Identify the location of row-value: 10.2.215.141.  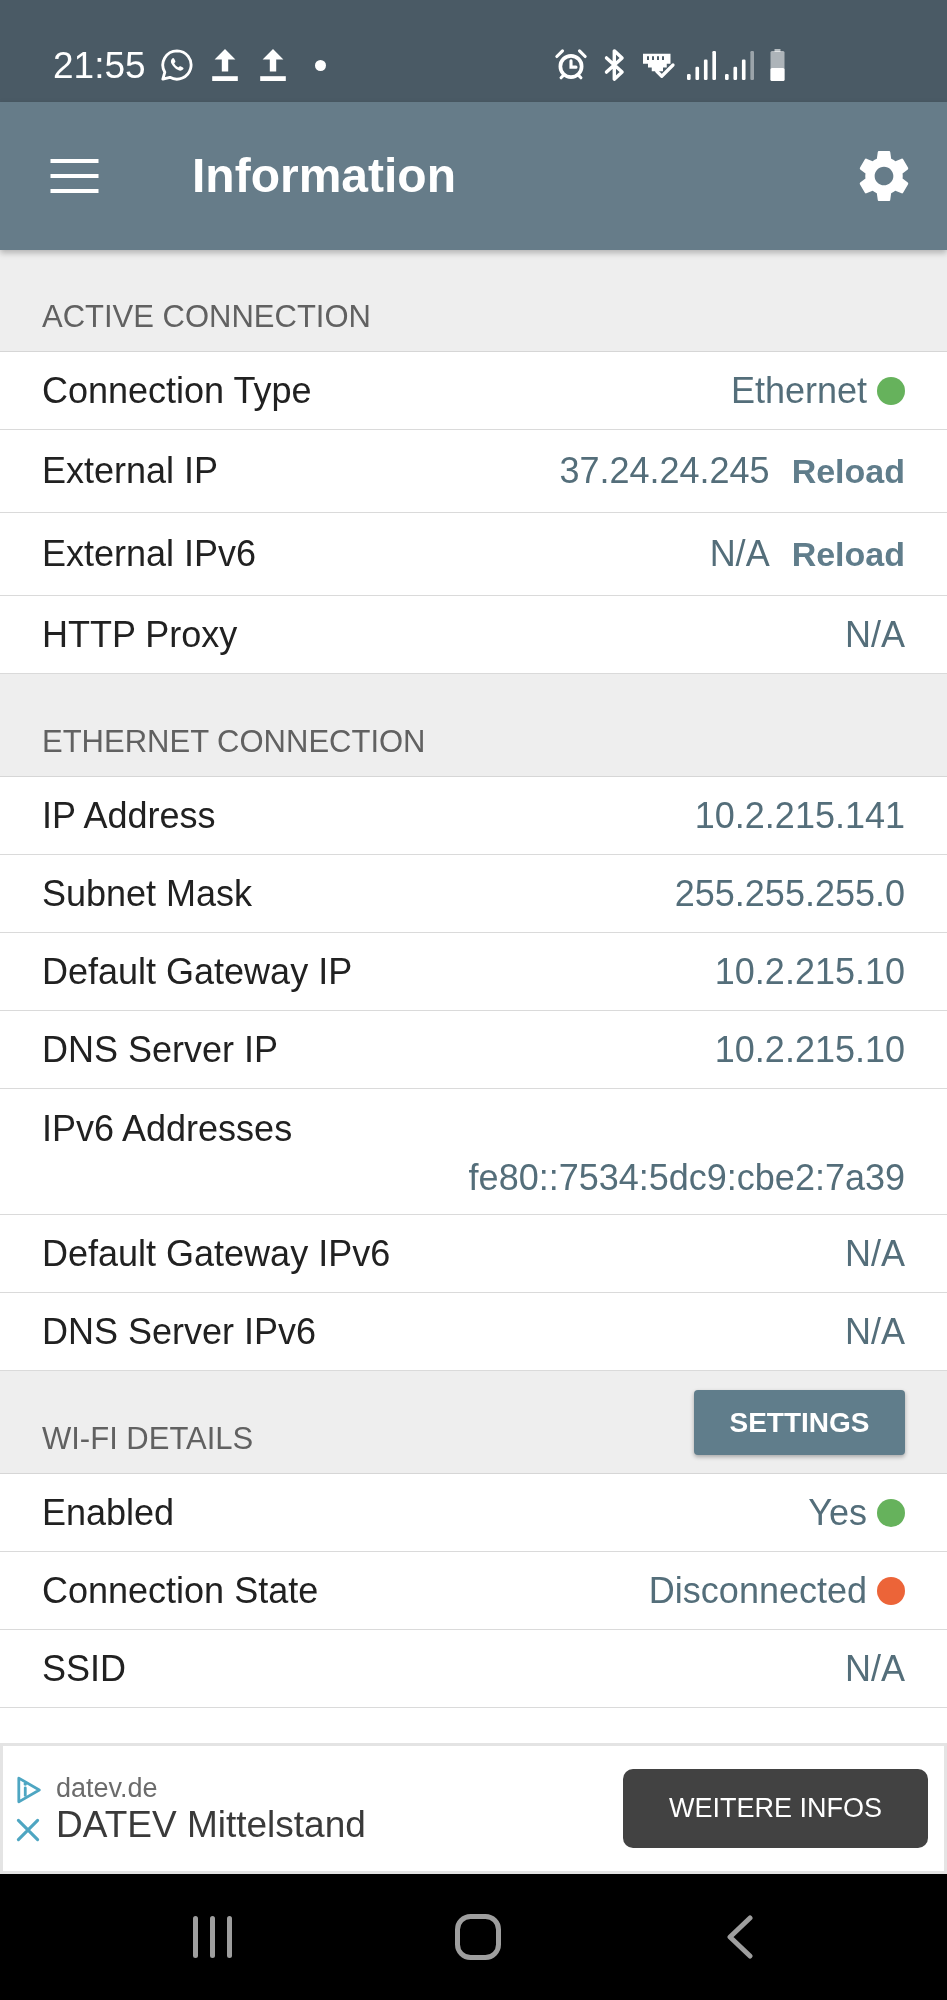
(799, 815).